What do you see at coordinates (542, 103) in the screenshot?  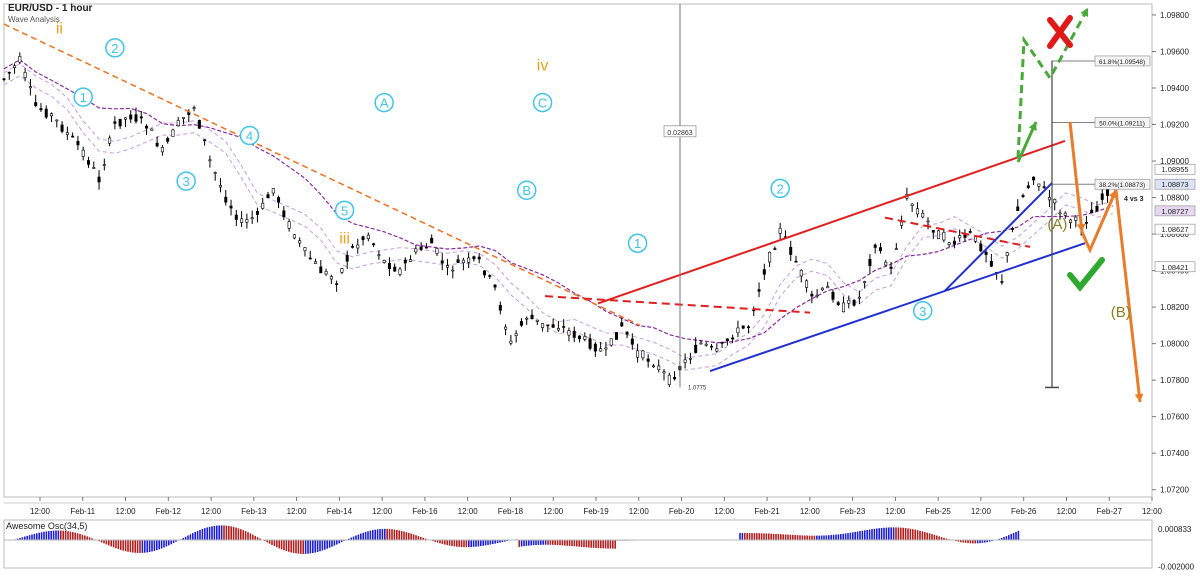 I see `wave-label: C` at bounding box center [542, 103].